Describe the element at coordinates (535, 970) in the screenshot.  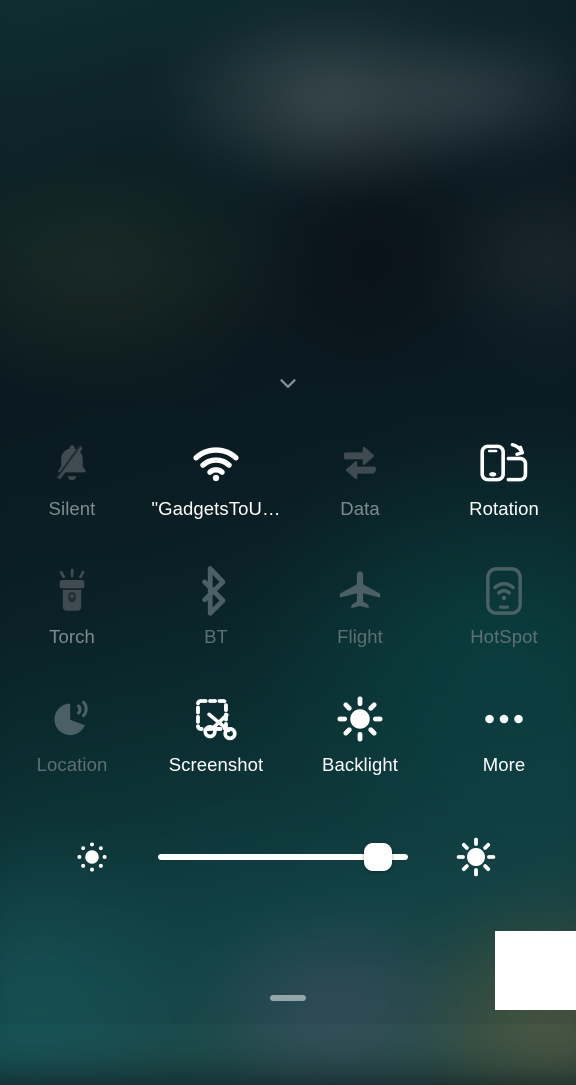
I see `white-overlay-card` at that location.